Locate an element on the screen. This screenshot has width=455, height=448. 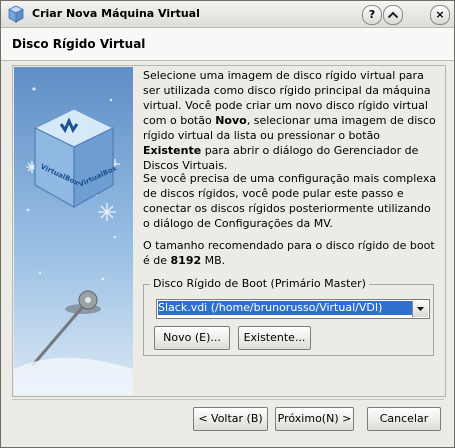
virtualbox-app-icon is located at coordinates (16, 14).